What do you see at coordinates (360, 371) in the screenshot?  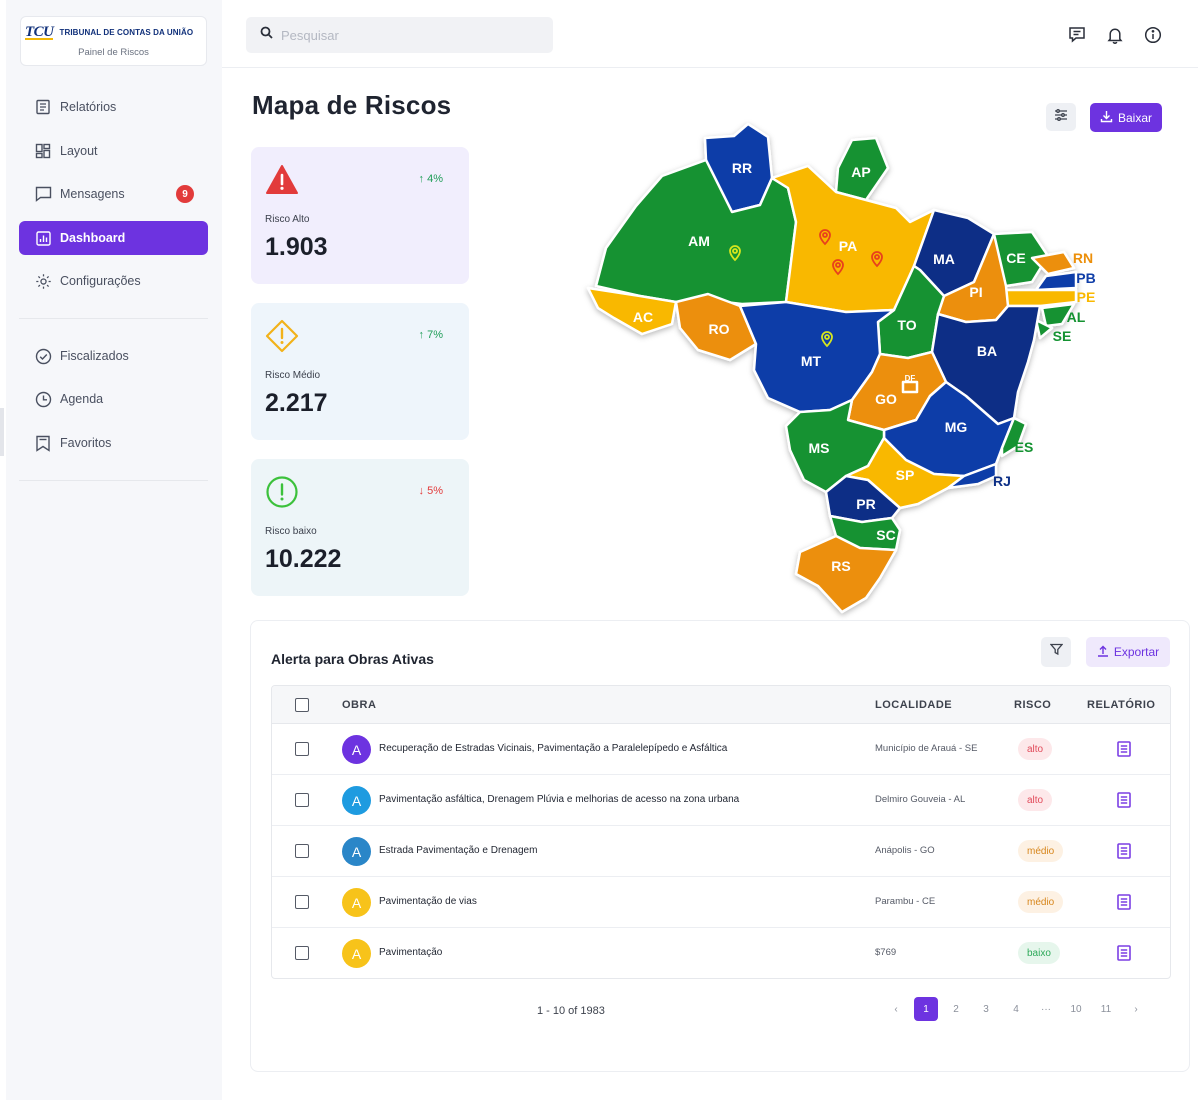 I see `kpi-card-risco-medio: ↑ 7% Risco Médio 2.217` at bounding box center [360, 371].